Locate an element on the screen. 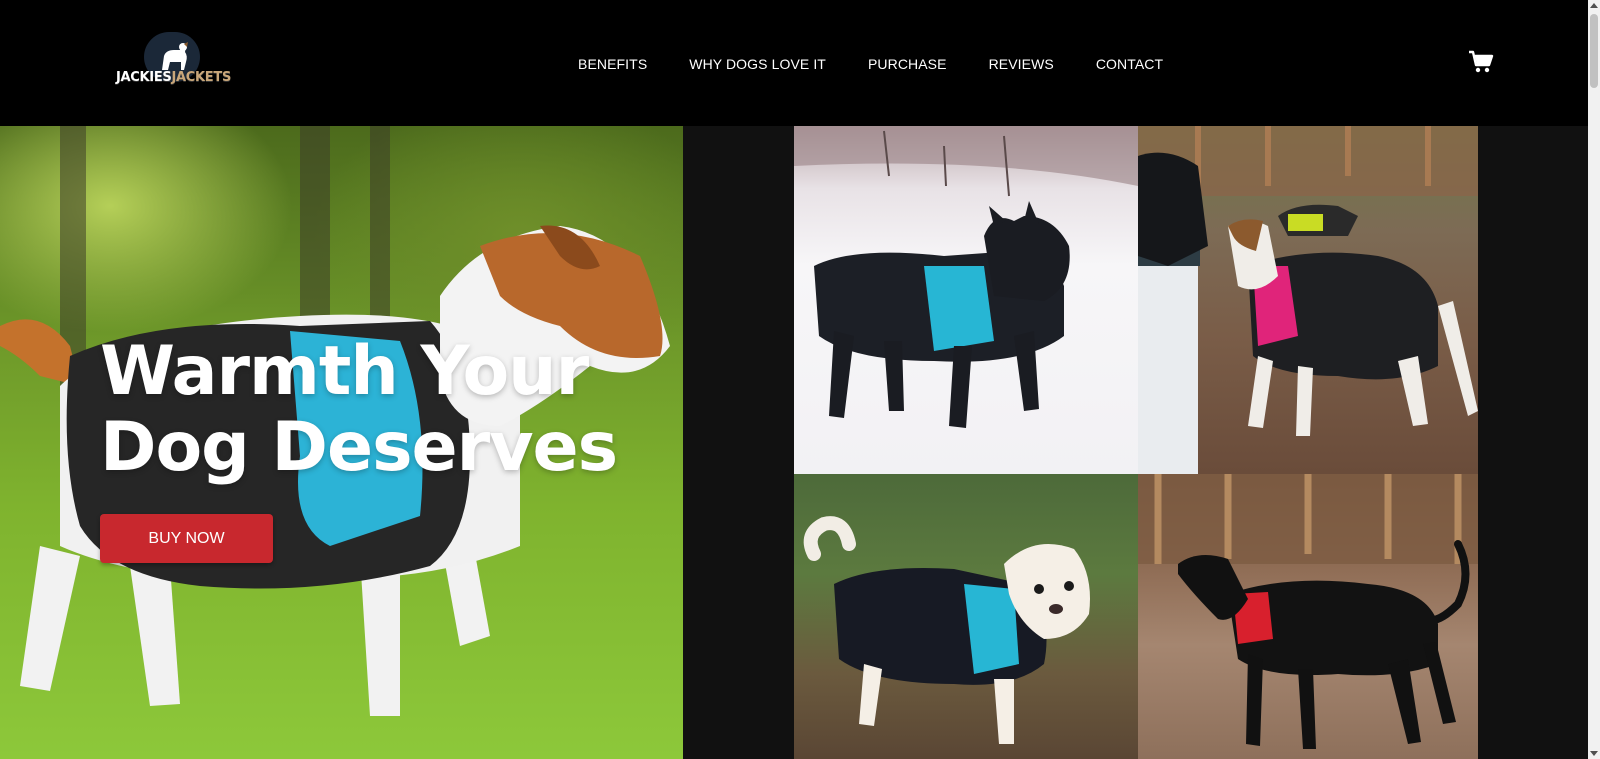 The image size is (1600, 759). gallery-photo-french-bulldog is located at coordinates (966, 300).